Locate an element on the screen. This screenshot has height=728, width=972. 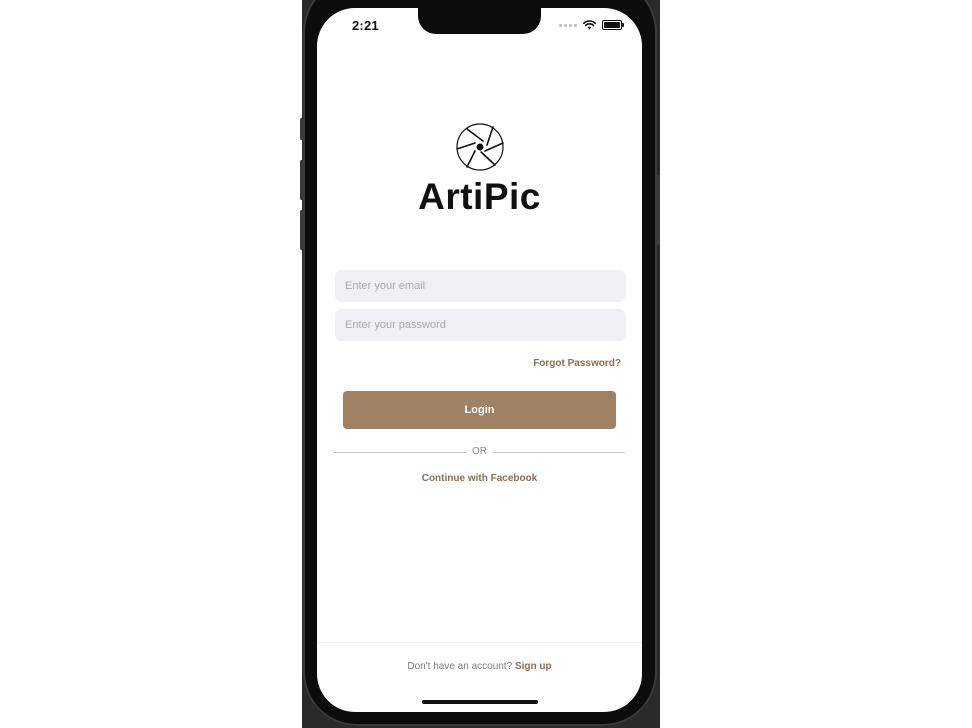
signal-dots-icon is located at coordinates (568, 25).